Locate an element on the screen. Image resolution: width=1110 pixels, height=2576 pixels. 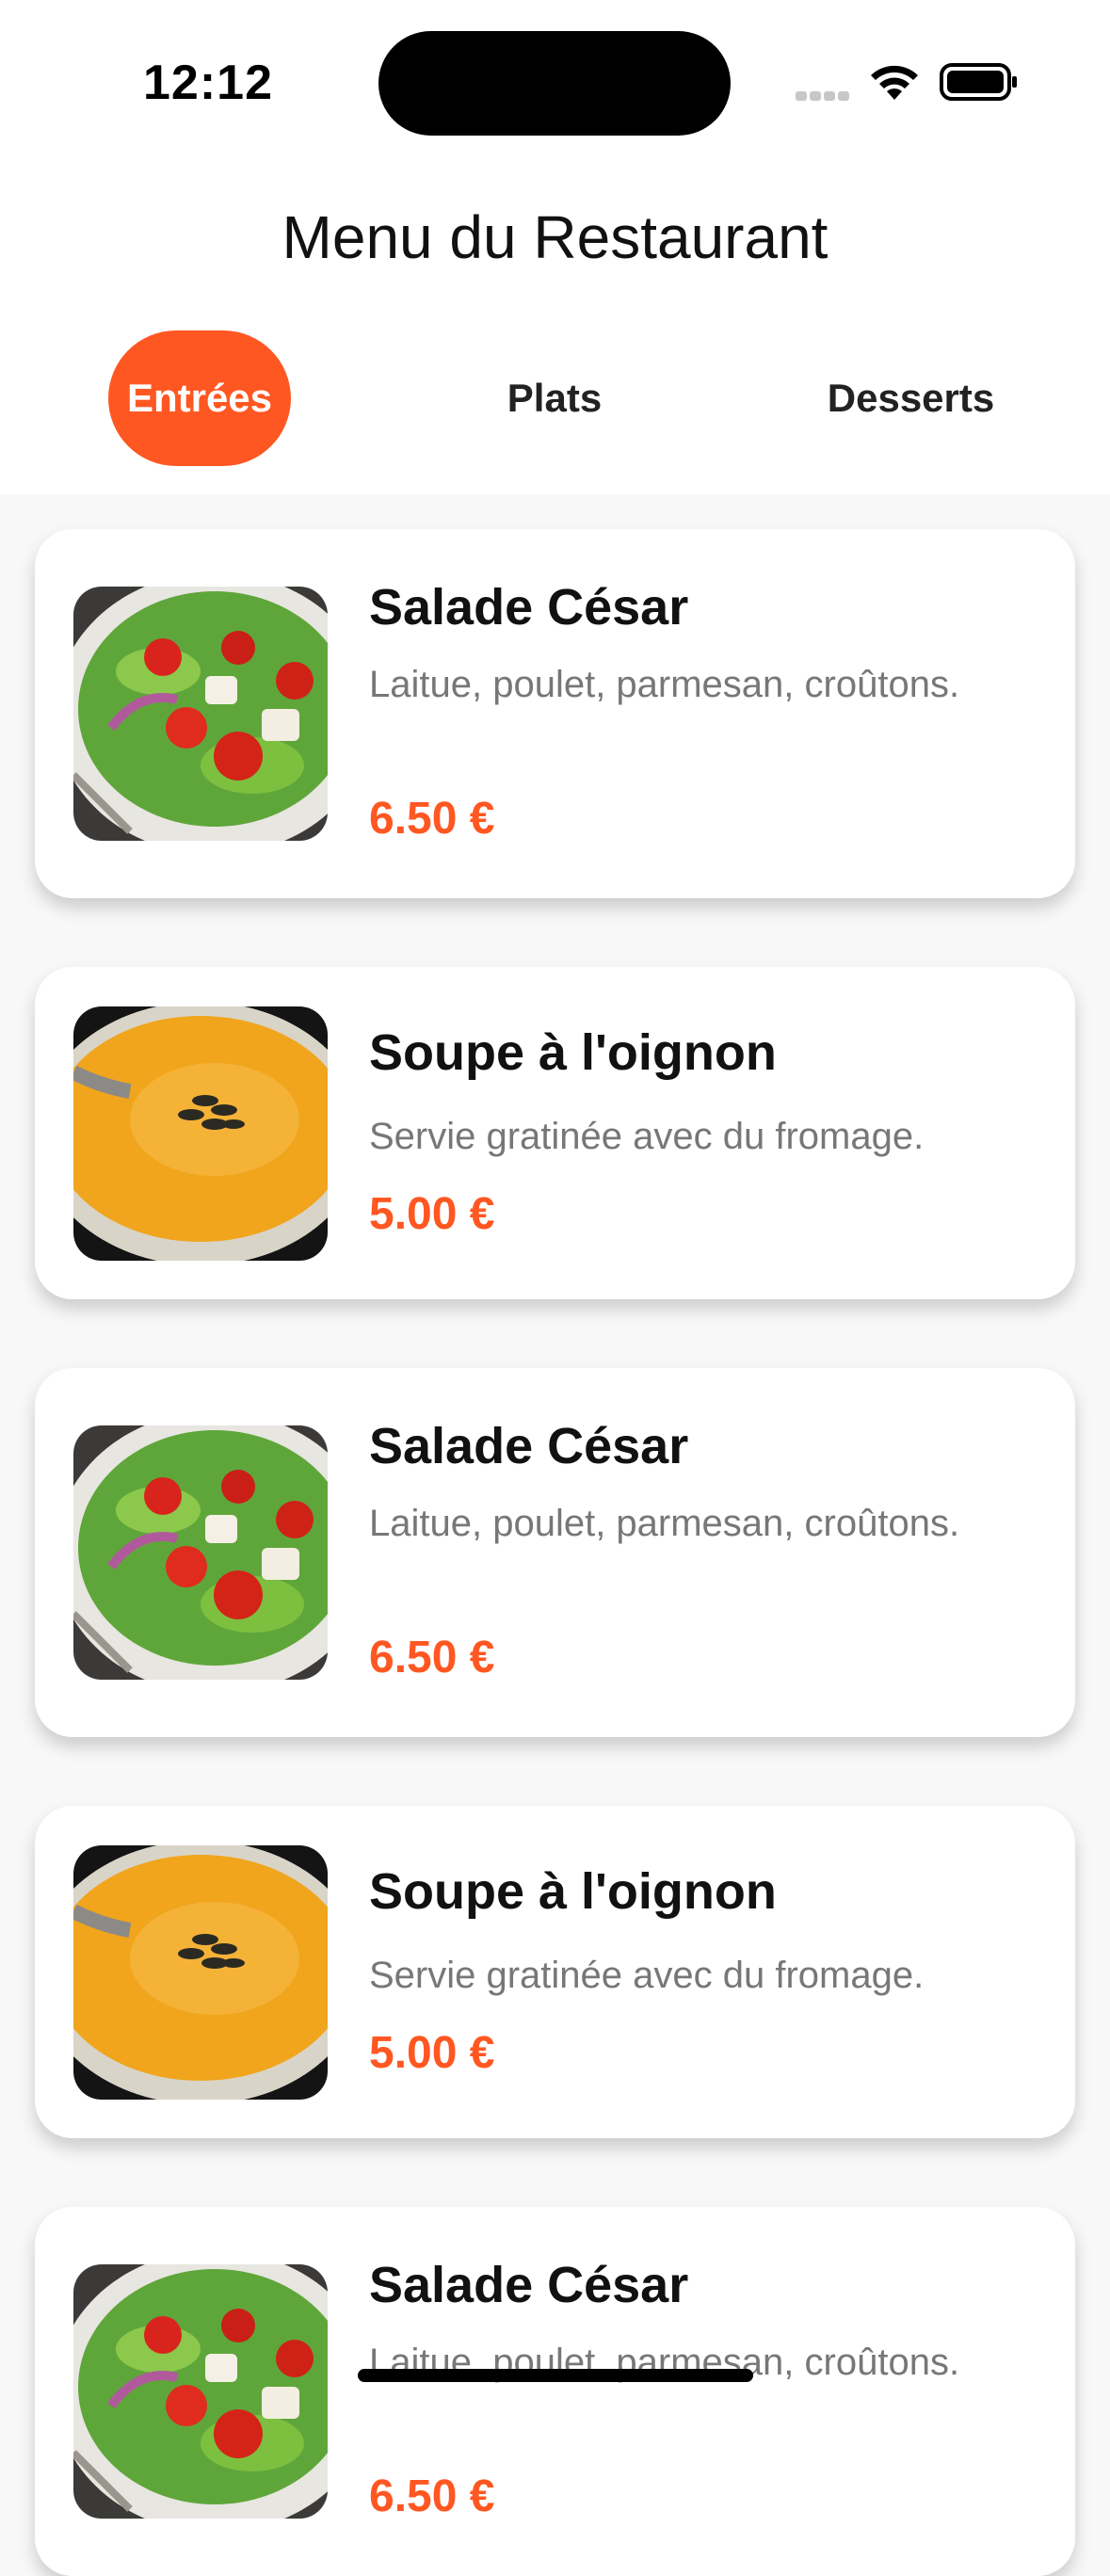
cellular-signal-icon is located at coordinates (824, 97).